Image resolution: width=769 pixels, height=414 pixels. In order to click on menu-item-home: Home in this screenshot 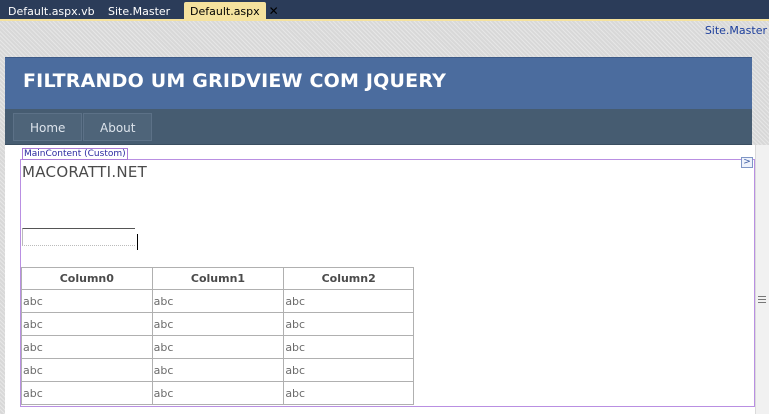, I will do `click(48, 127)`.